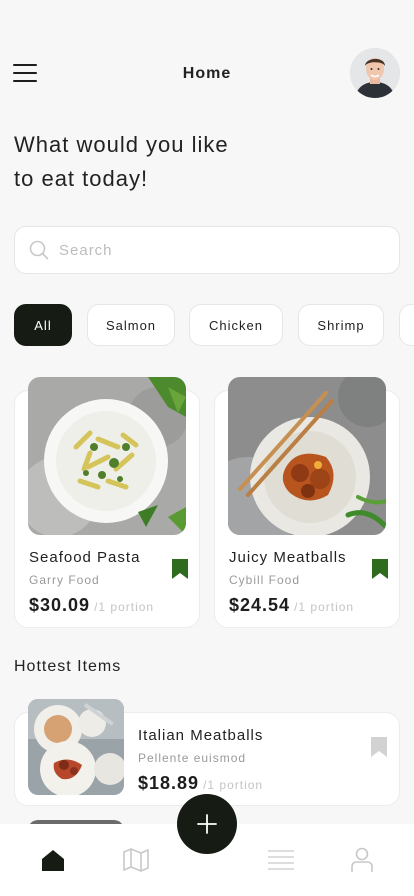  Describe the element at coordinates (207, 74) in the screenshot. I see `header: Home` at that location.